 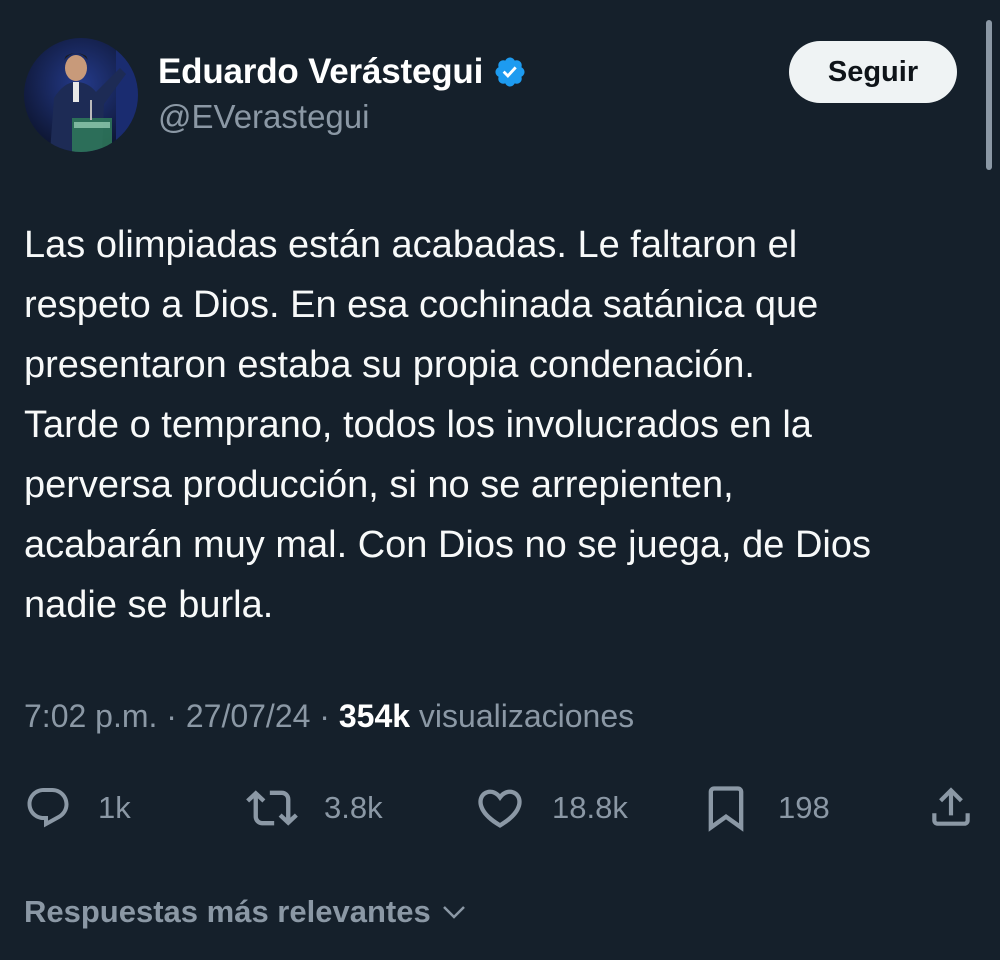 I want to click on like-icon, so click(x=500, y=808).